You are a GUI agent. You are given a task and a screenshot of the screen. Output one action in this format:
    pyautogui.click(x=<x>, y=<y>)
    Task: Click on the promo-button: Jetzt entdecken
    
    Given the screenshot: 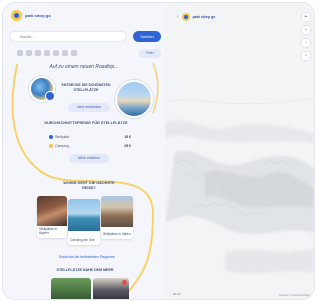 What is the action you would take?
    pyautogui.click(x=89, y=107)
    